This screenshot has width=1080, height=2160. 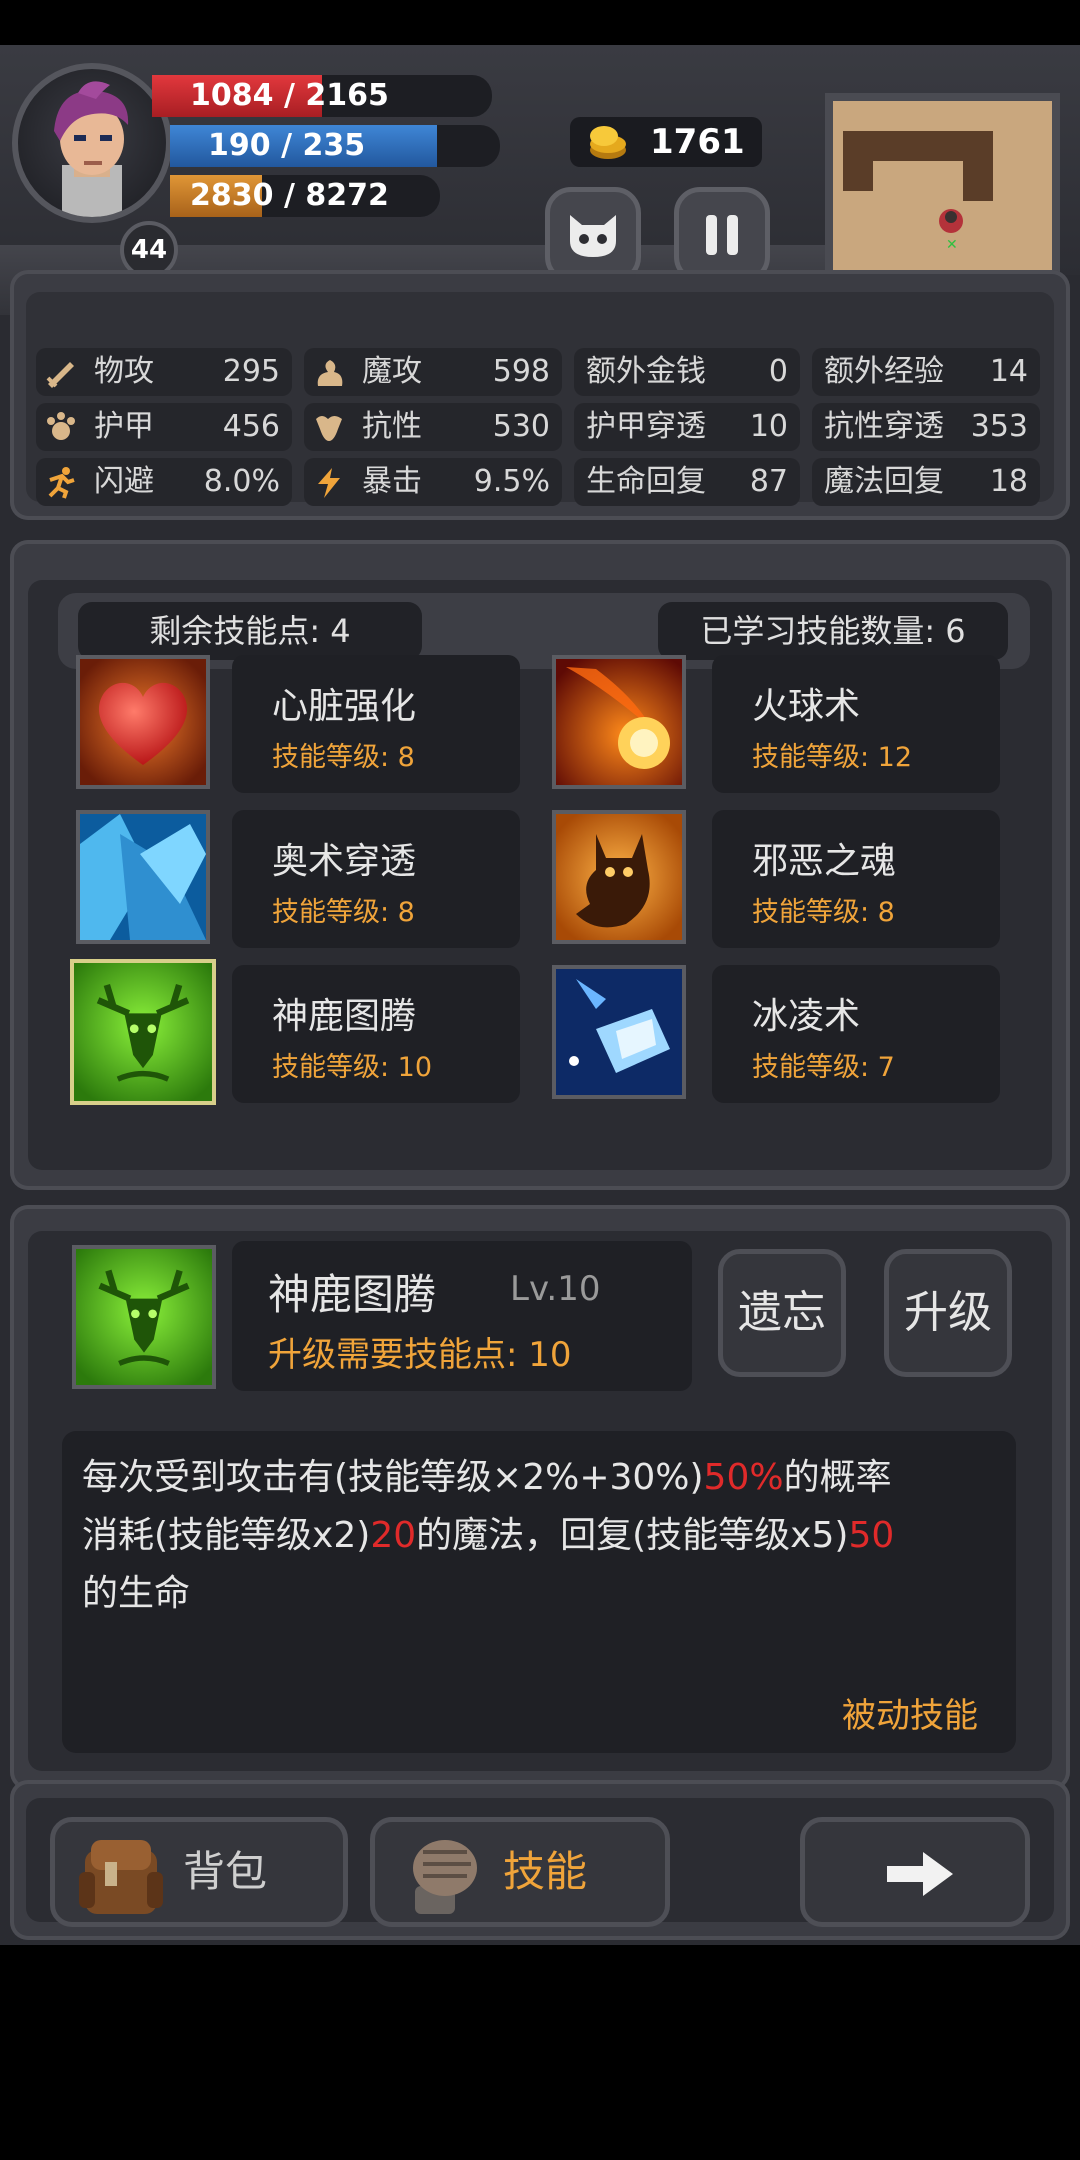 I want to click on stat-7: 抗性穿透 353, so click(x=926, y=427).